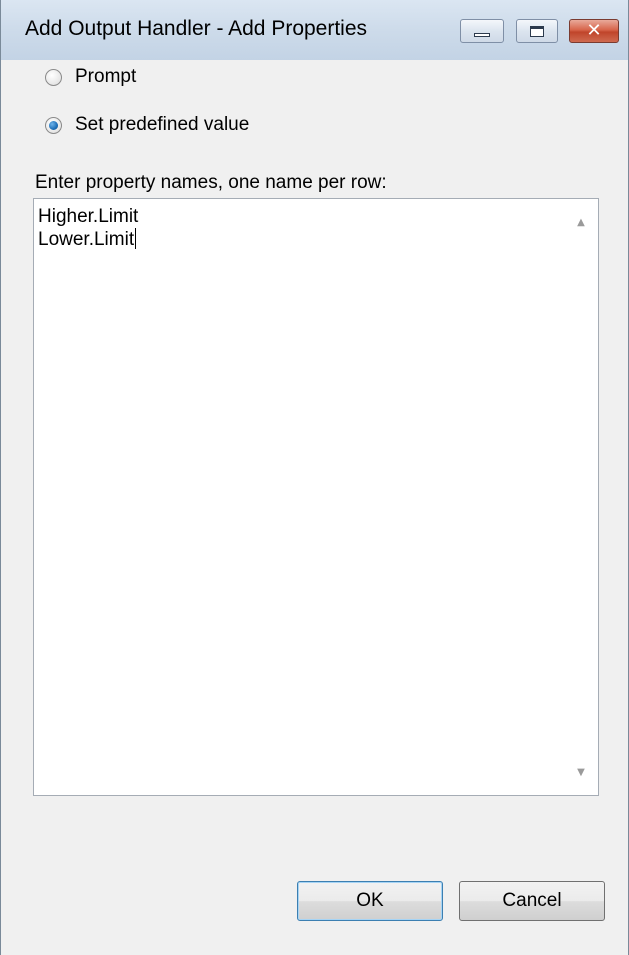 This screenshot has width=629, height=955. What do you see at coordinates (53, 77) in the screenshot?
I see `radio-prompt-circle` at bounding box center [53, 77].